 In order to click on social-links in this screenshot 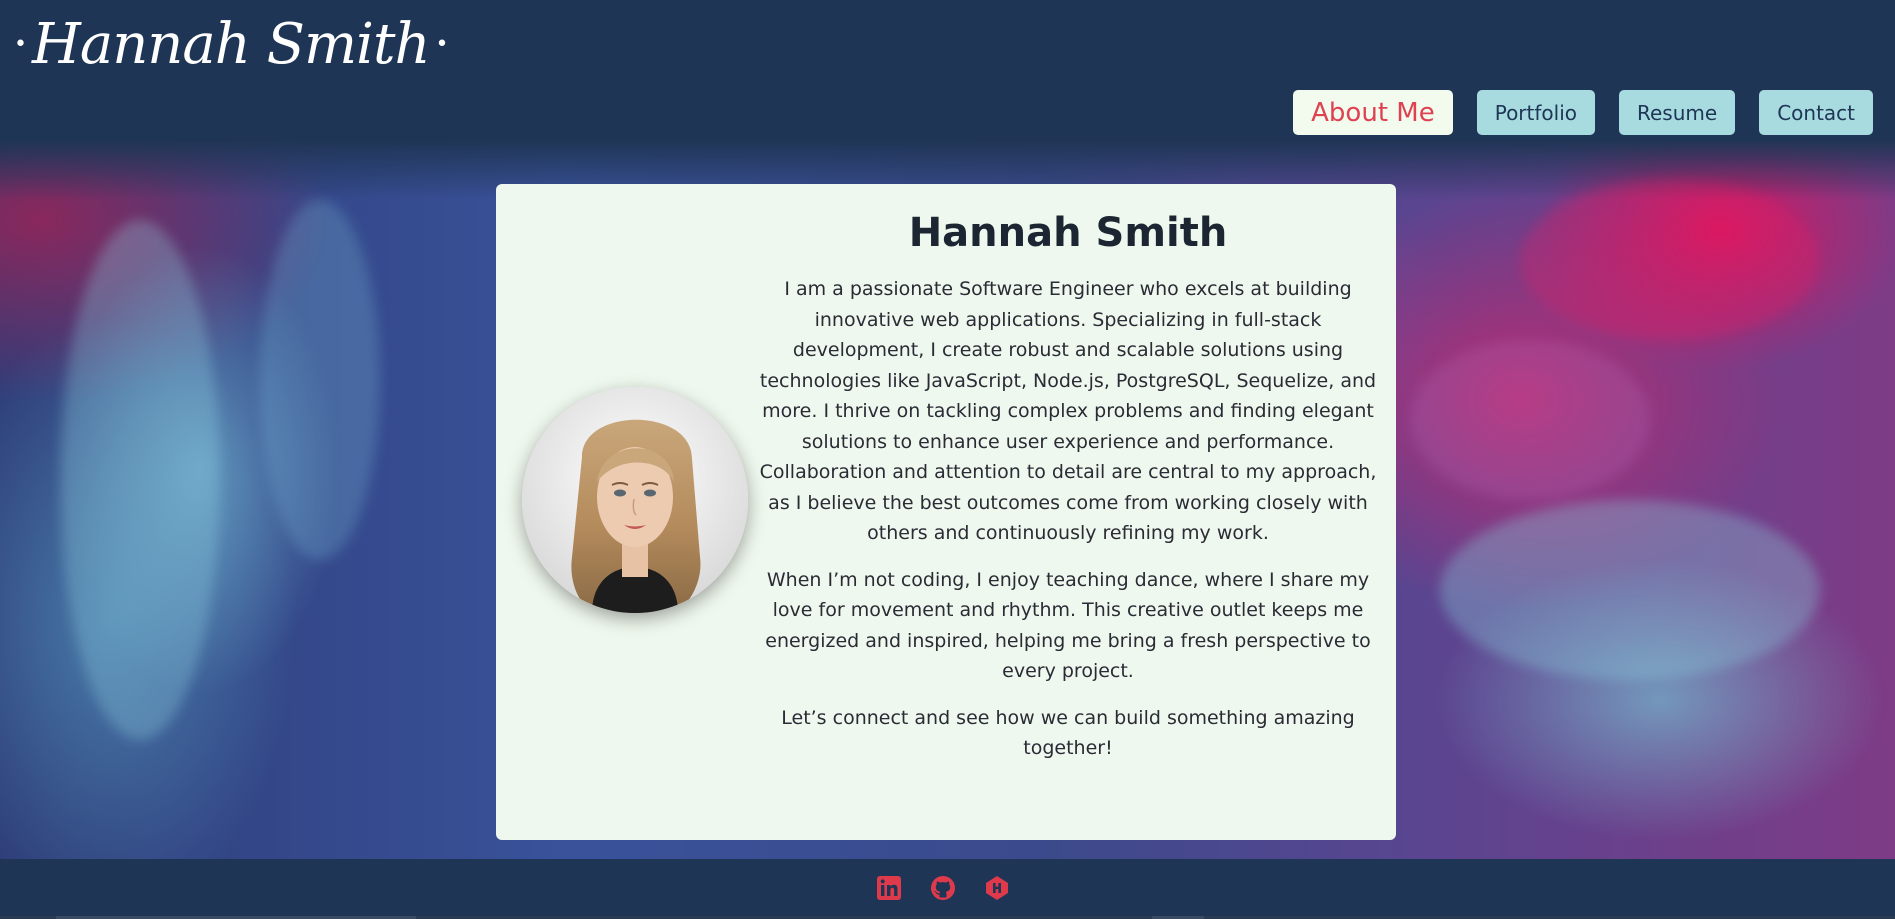, I will do `click(943, 888)`.